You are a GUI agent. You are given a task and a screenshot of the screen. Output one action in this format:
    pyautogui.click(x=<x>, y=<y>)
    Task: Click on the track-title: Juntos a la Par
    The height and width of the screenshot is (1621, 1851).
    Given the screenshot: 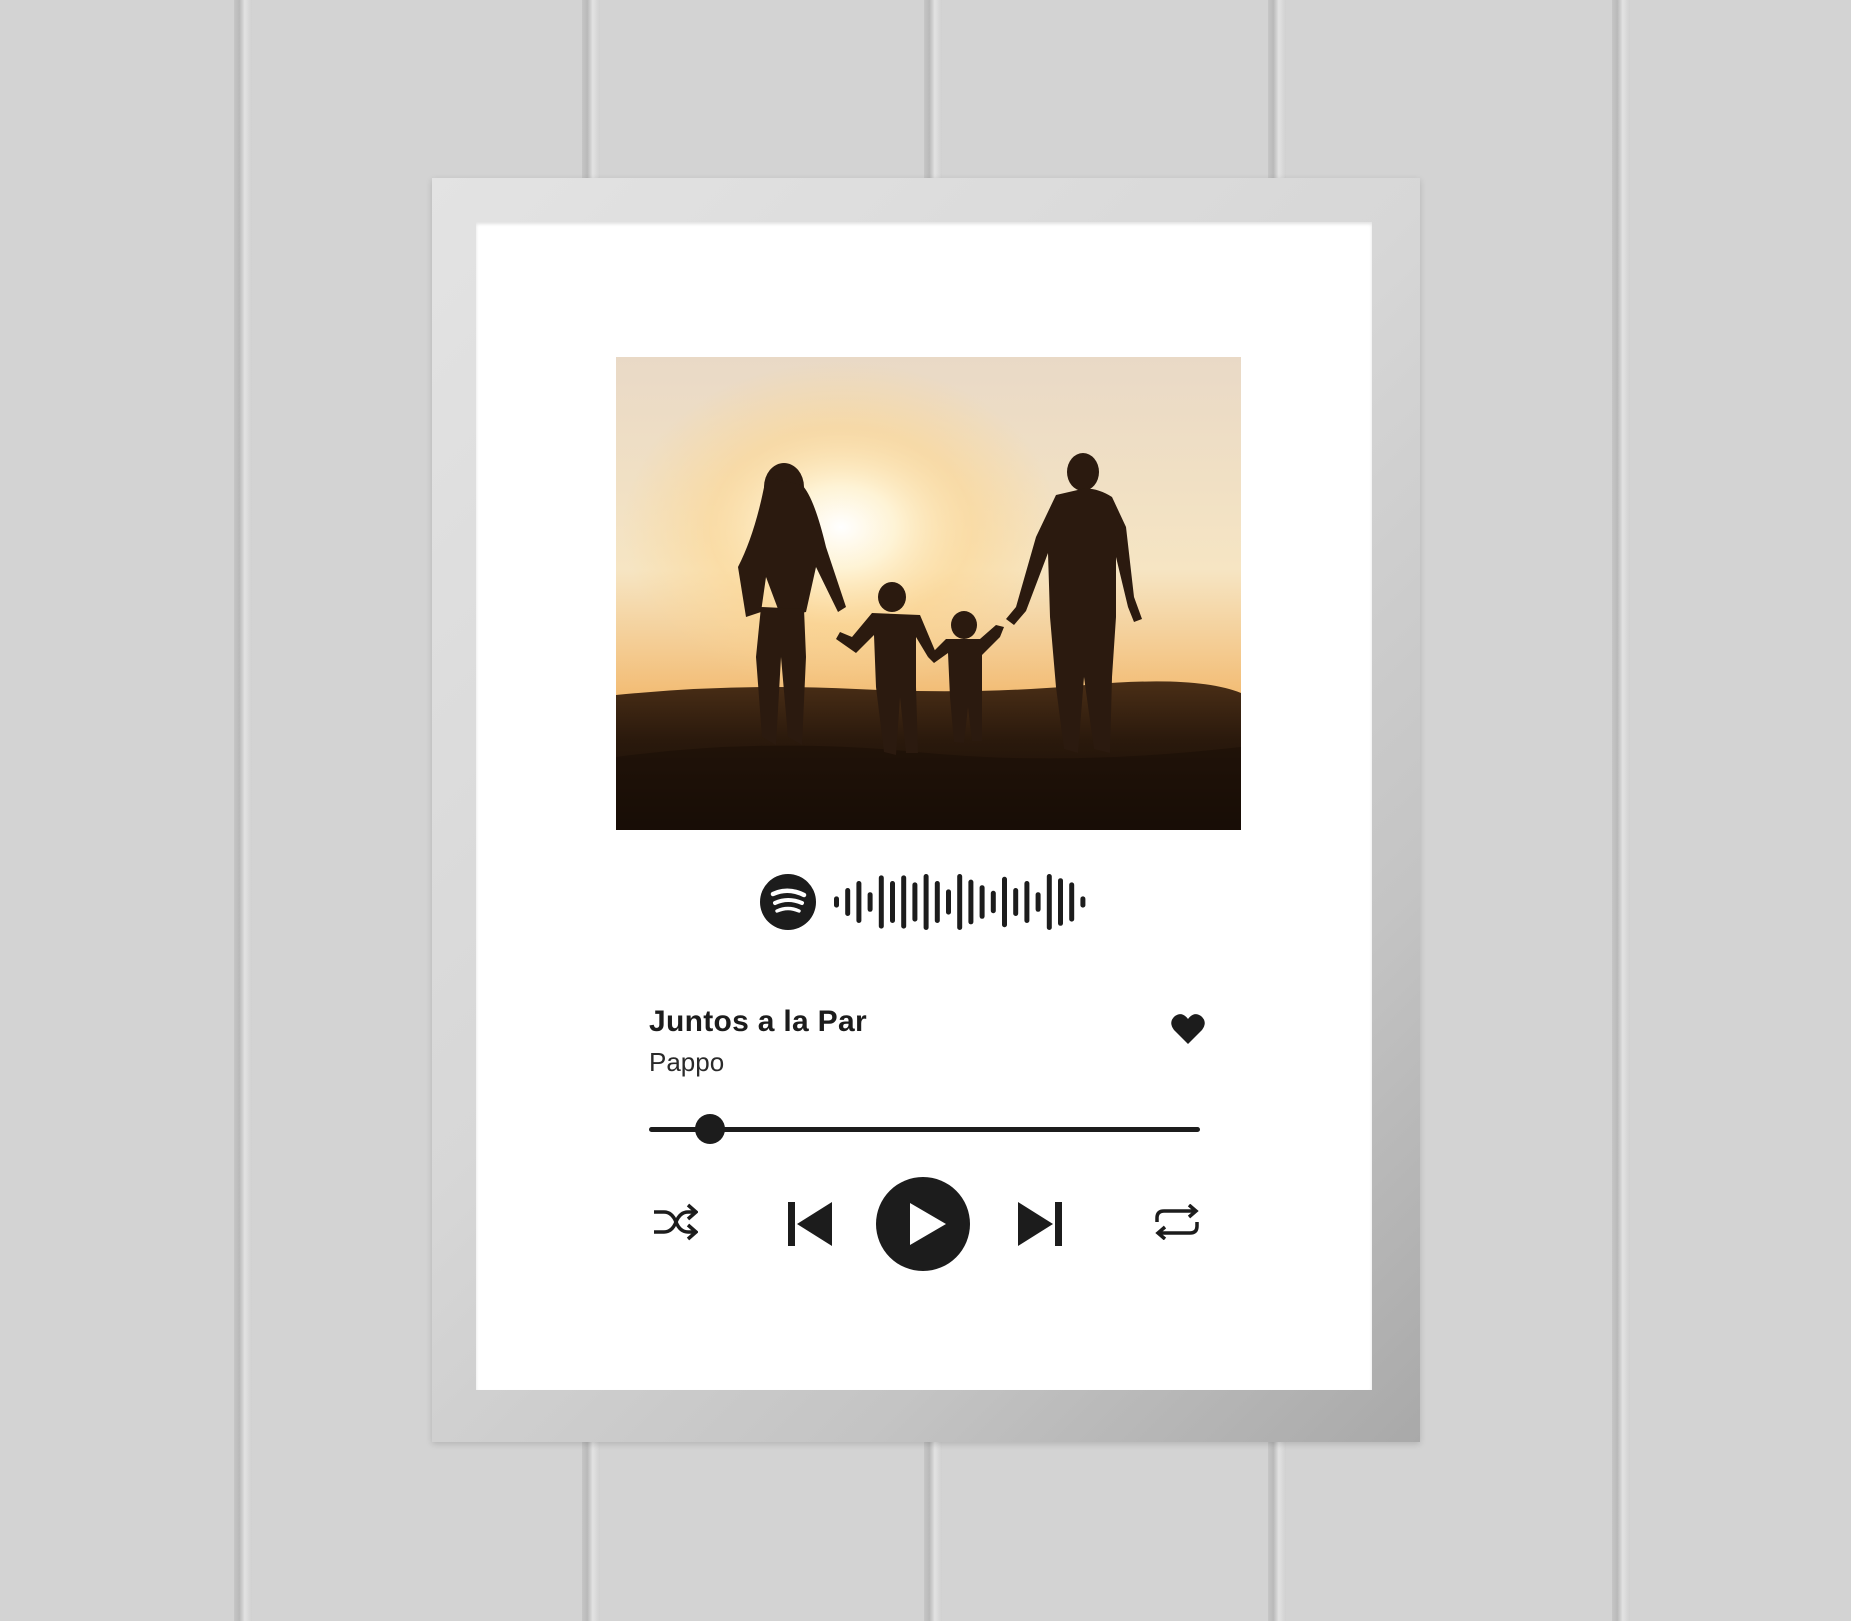 What is the action you would take?
    pyautogui.click(x=758, y=1021)
    